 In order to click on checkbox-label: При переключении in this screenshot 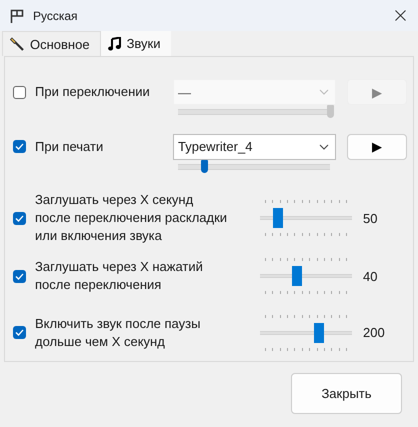, I will do `click(92, 92)`.